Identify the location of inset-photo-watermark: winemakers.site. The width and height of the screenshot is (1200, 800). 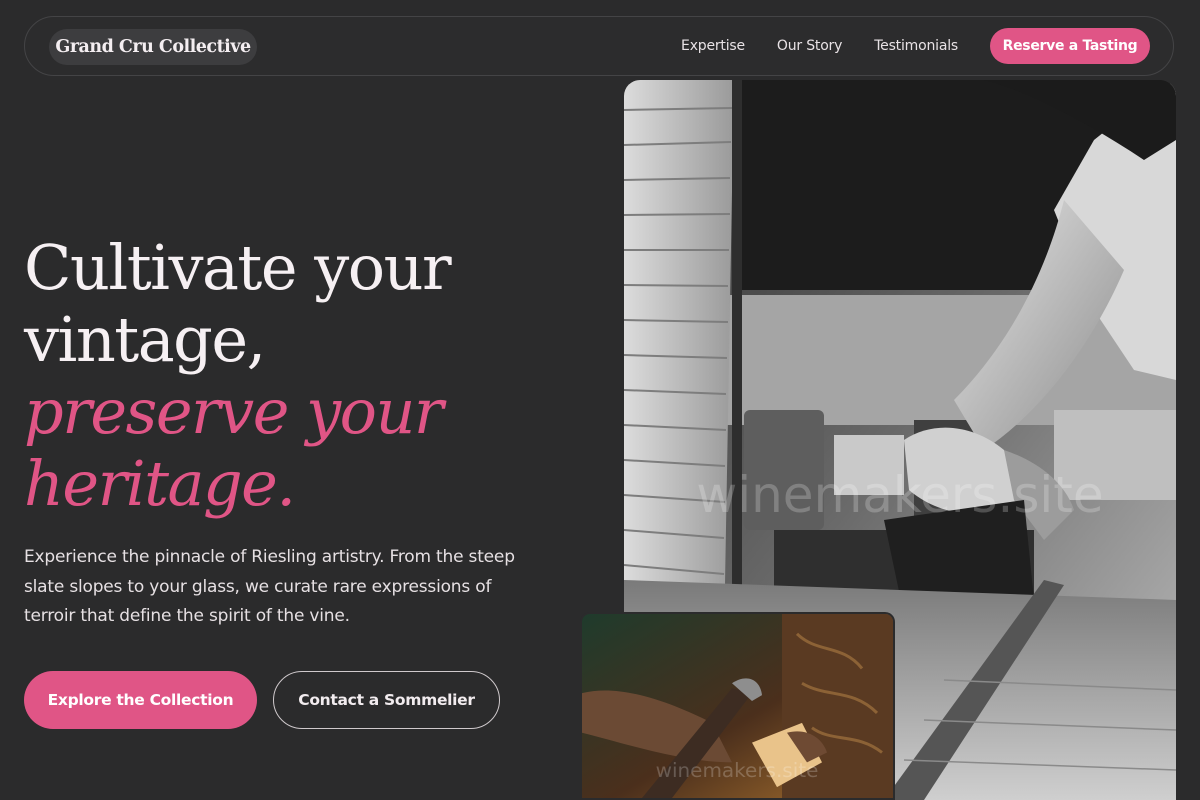
(737, 770).